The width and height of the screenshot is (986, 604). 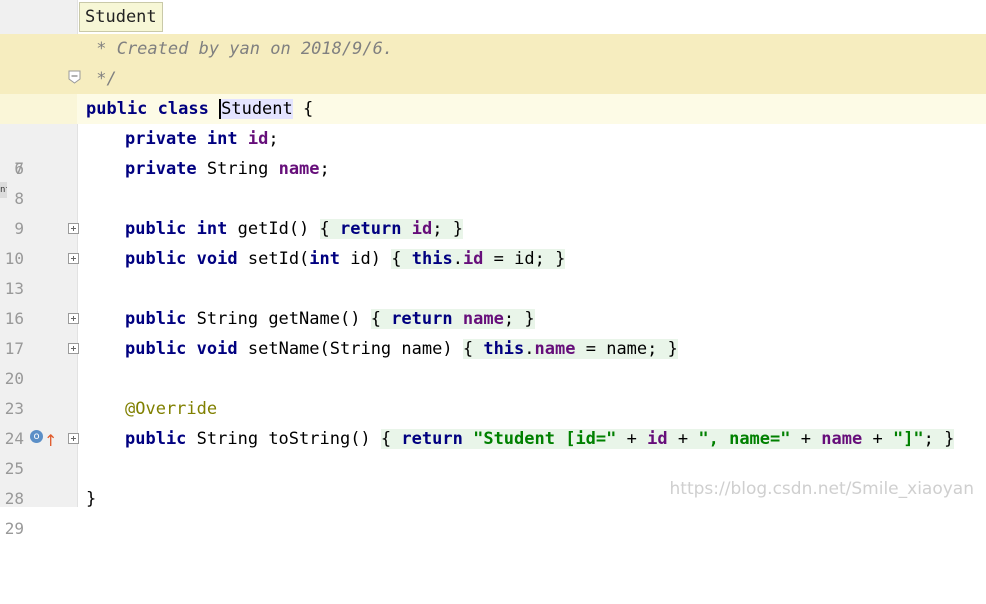 I want to click on method-name: setId(, so click(x=278, y=259).